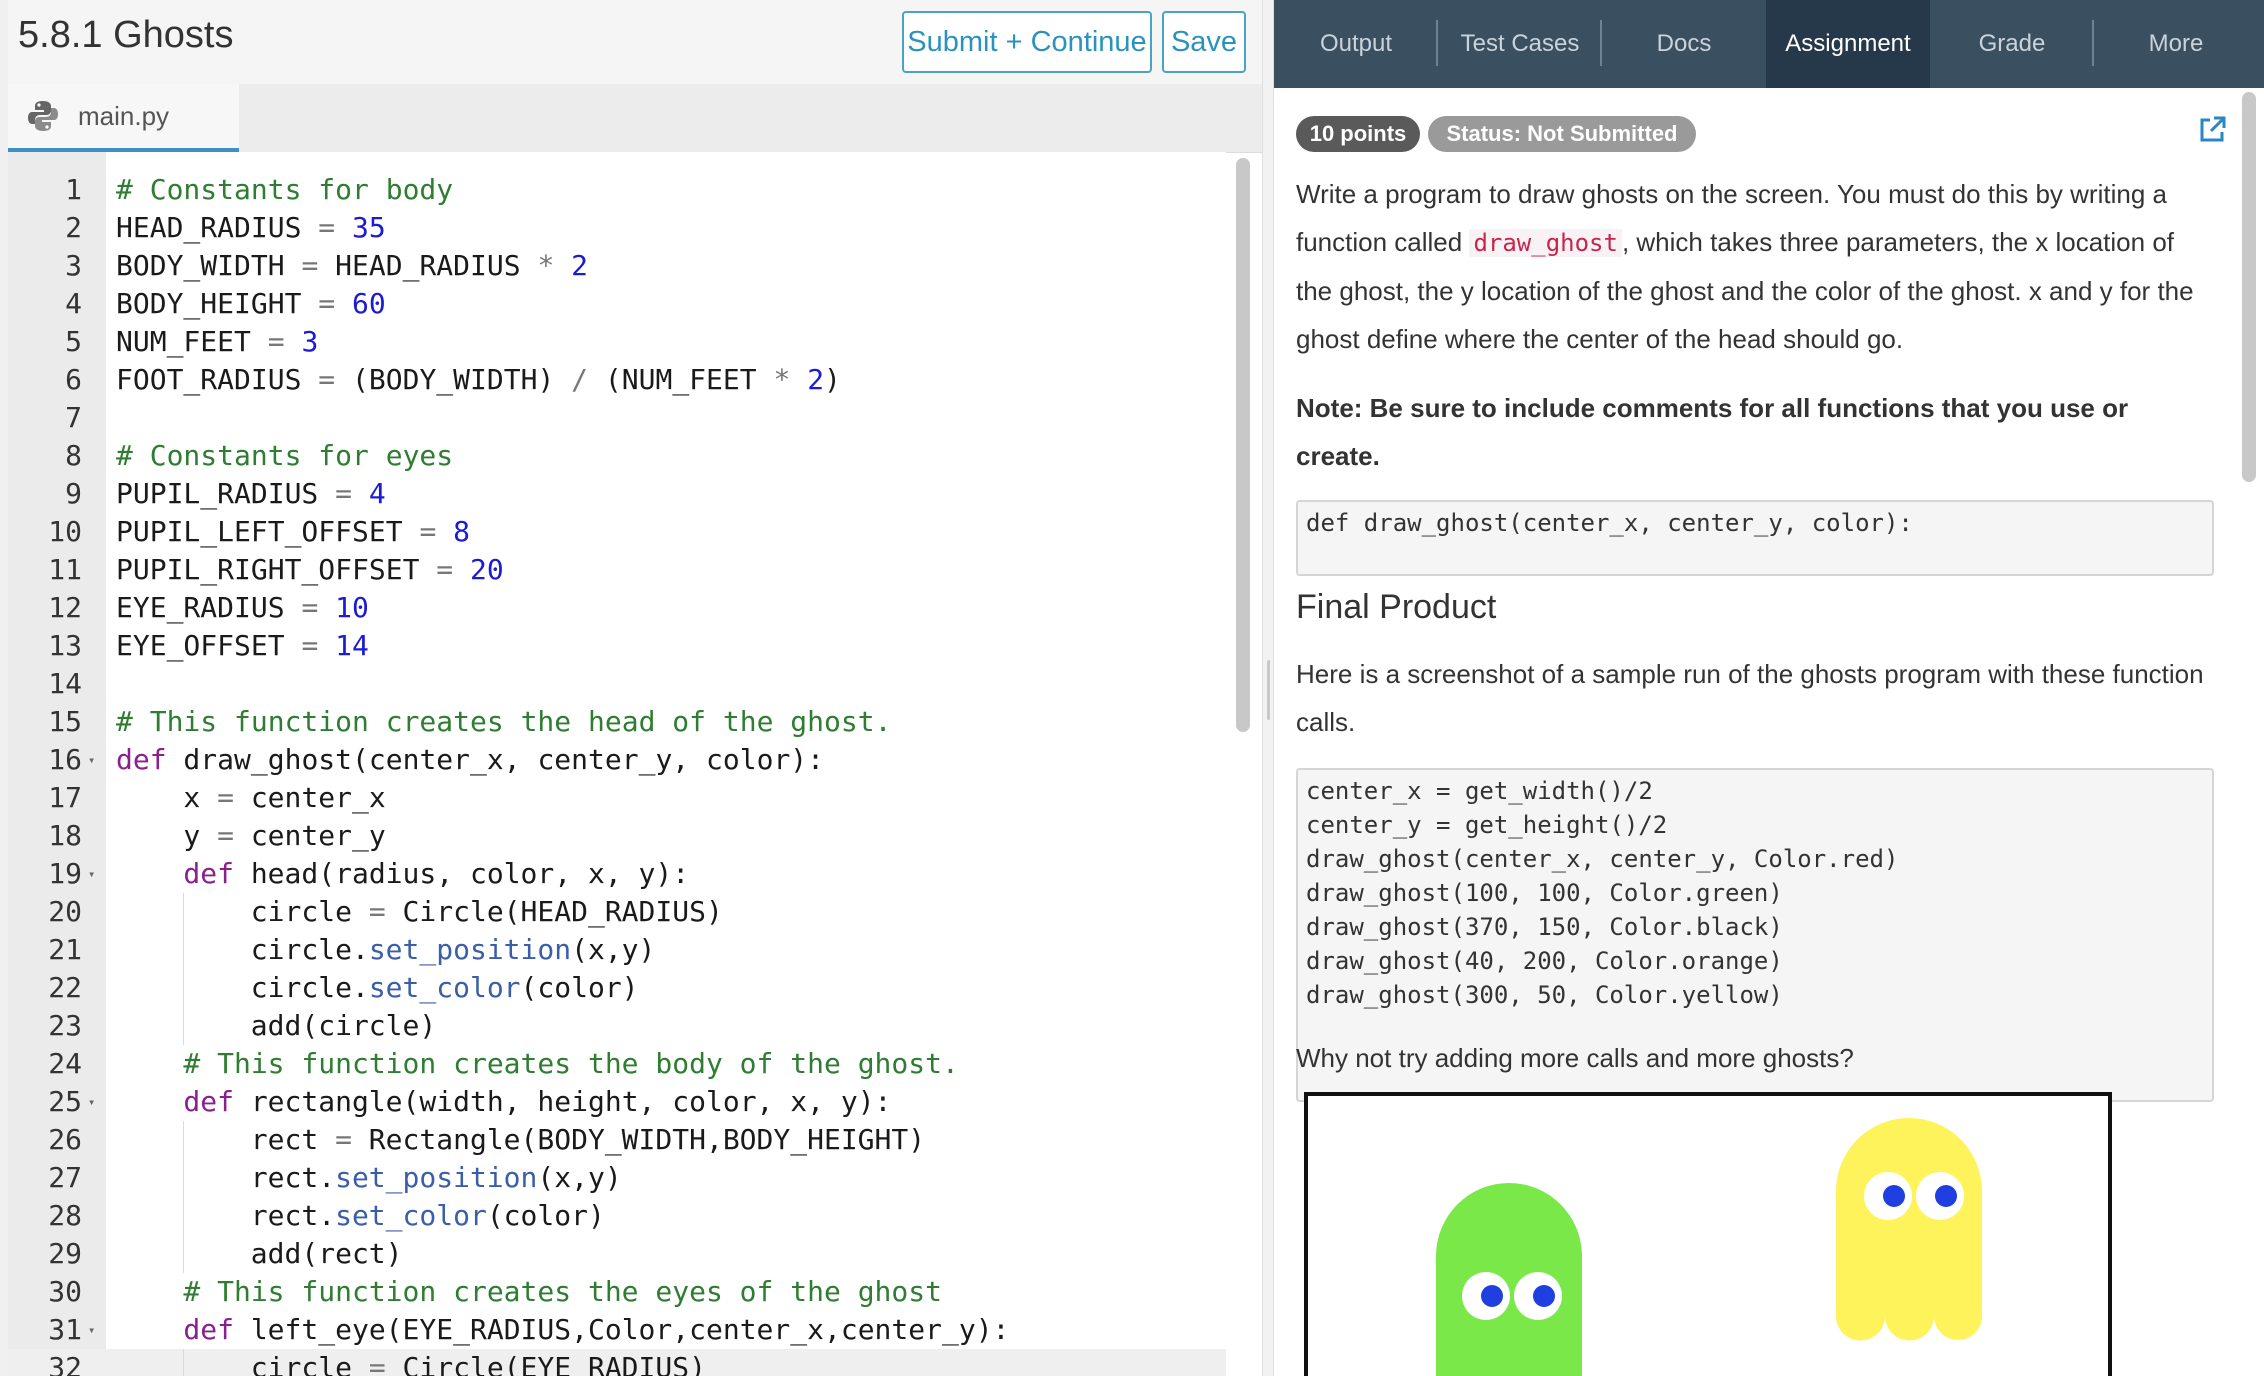 This screenshot has height=1376, width=2264. Describe the element at coordinates (65, 569) in the screenshot. I see `line-number: 11` at that location.